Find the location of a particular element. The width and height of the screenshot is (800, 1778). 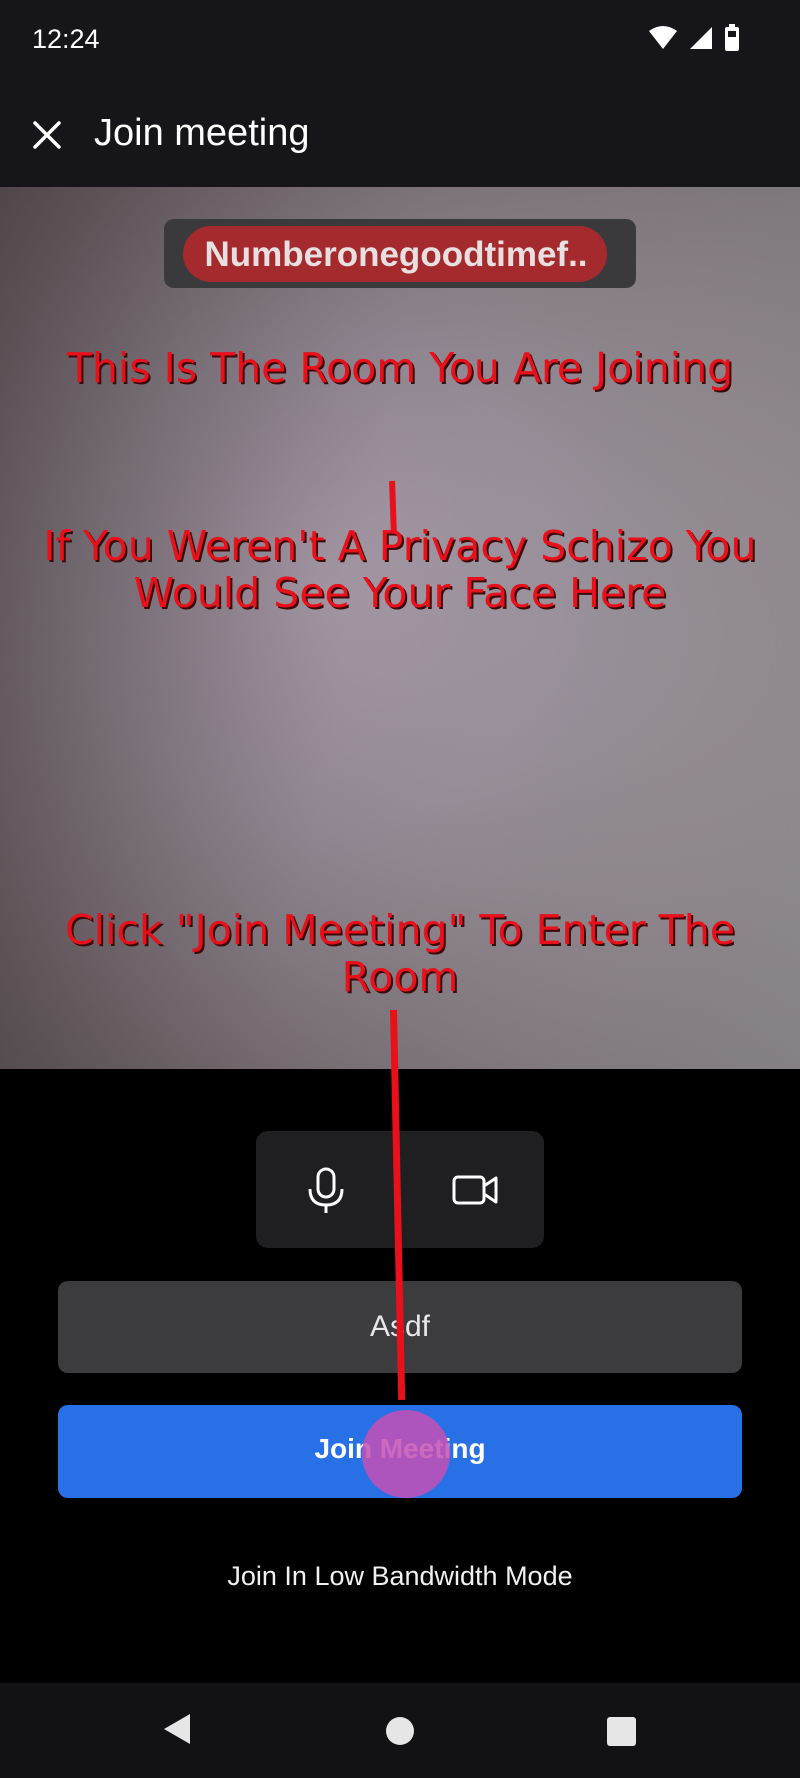

close-button is located at coordinates (47, 135).